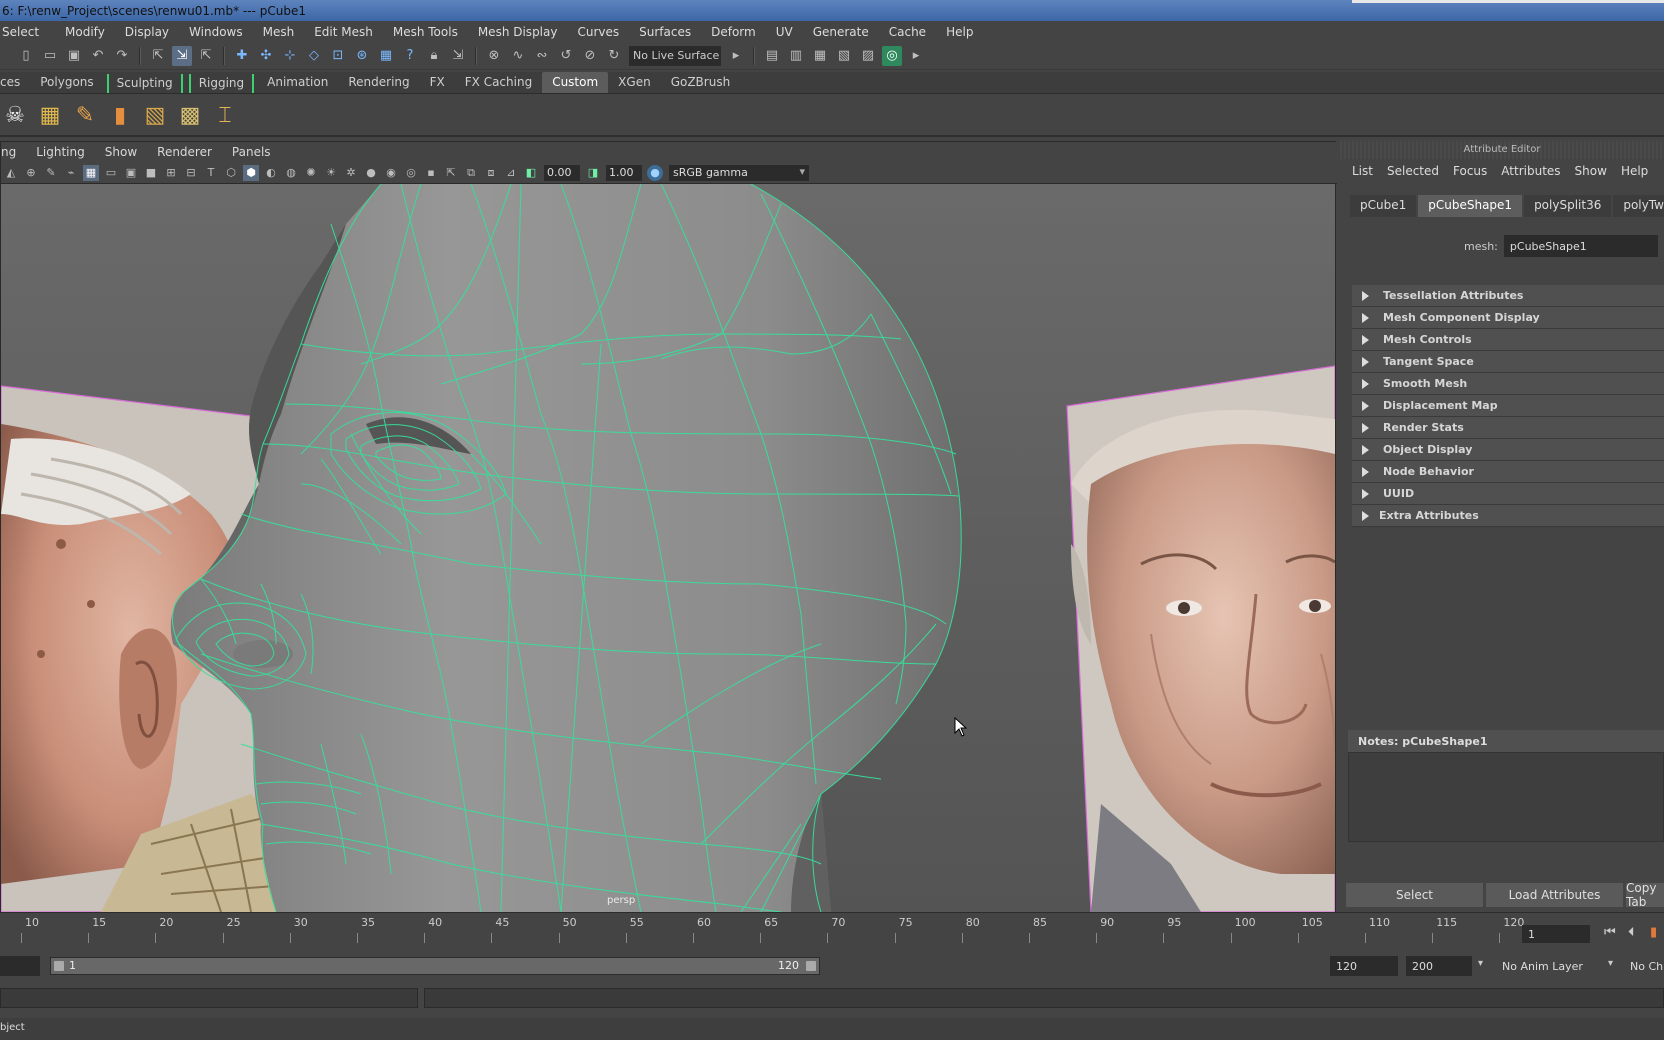 Image resolution: width=1664 pixels, height=1040 pixels. Describe the element at coordinates (362, 56) in the screenshot. I see `snap-vertex-icon: ⊛` at that location.